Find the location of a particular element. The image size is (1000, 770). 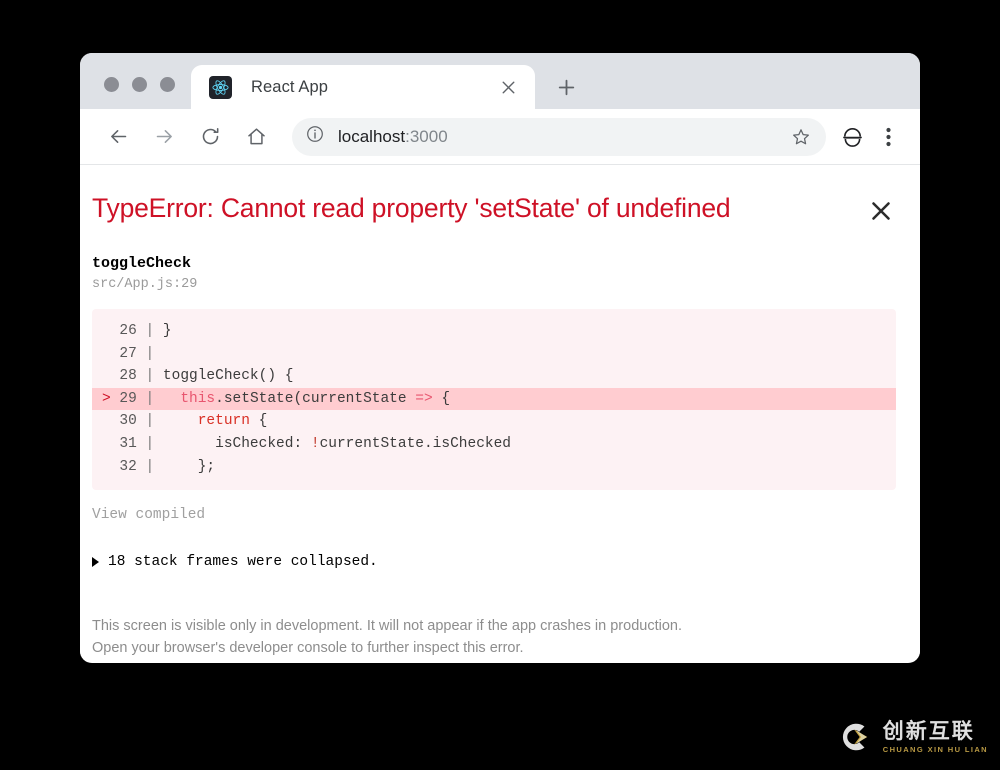

react-logo-icon is located at coordinates (220, 87).